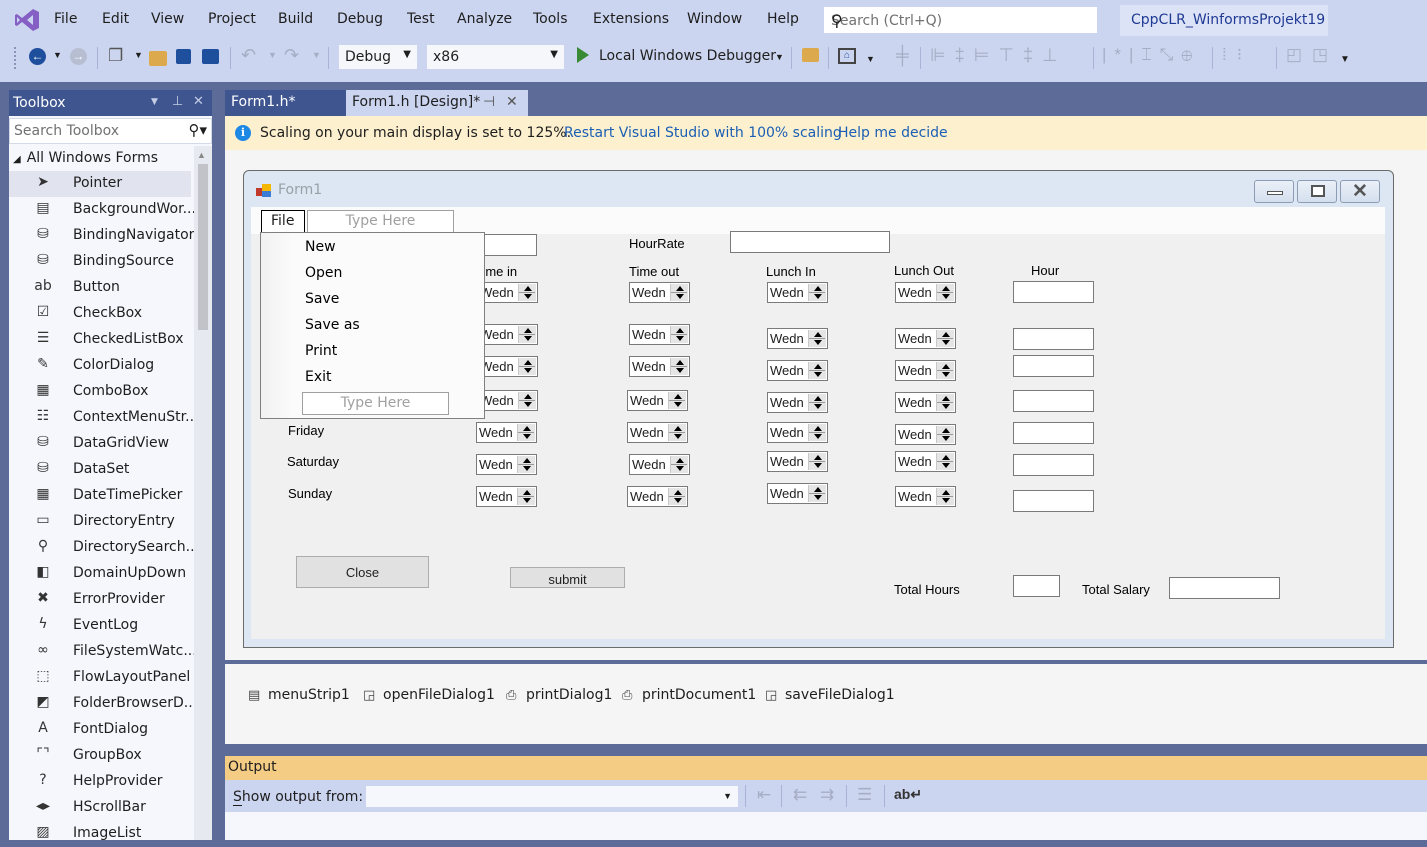  What do you see at coordinates (154, 102) in the screenshot?
I see `window-position-icon: ▼` at bounding box center [154, 102].